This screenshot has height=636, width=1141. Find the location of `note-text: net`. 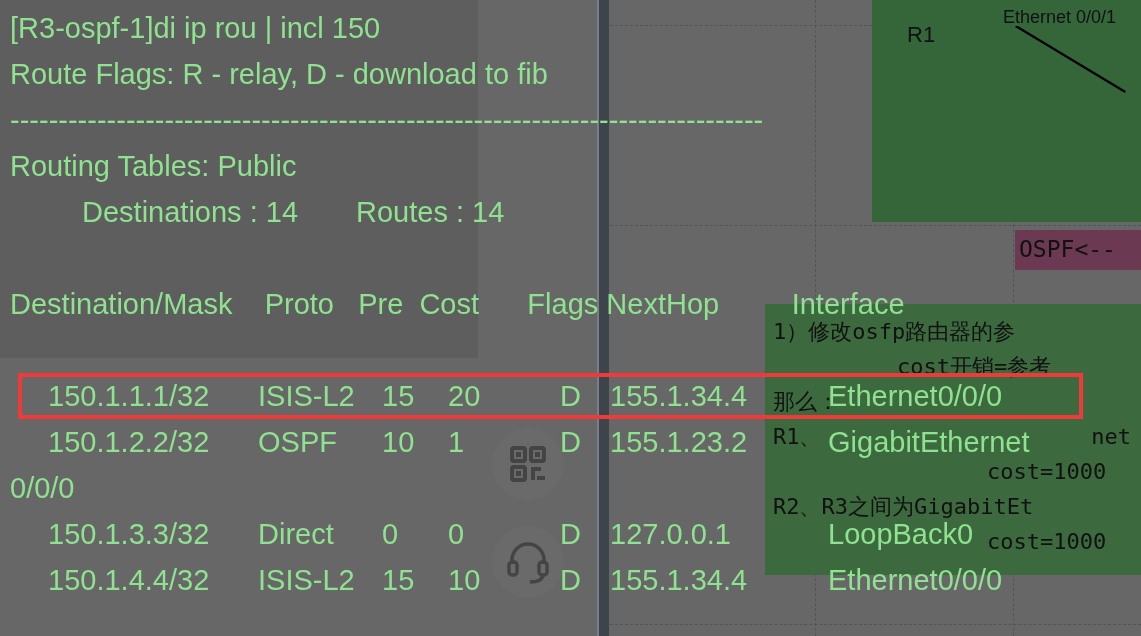

note-text: net is located at coordinates (1111, 436).